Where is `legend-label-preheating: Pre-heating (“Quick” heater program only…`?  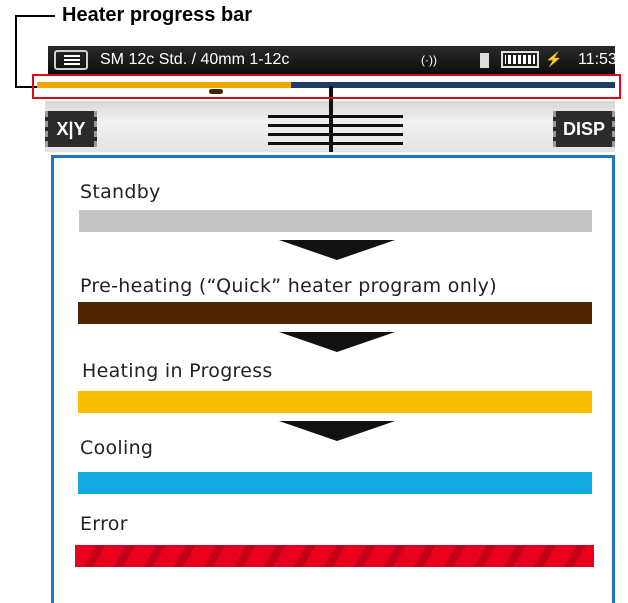
legend-label-preheating: Pre-heating (“Quick” heater program only… is located at coordinates (288, 286).